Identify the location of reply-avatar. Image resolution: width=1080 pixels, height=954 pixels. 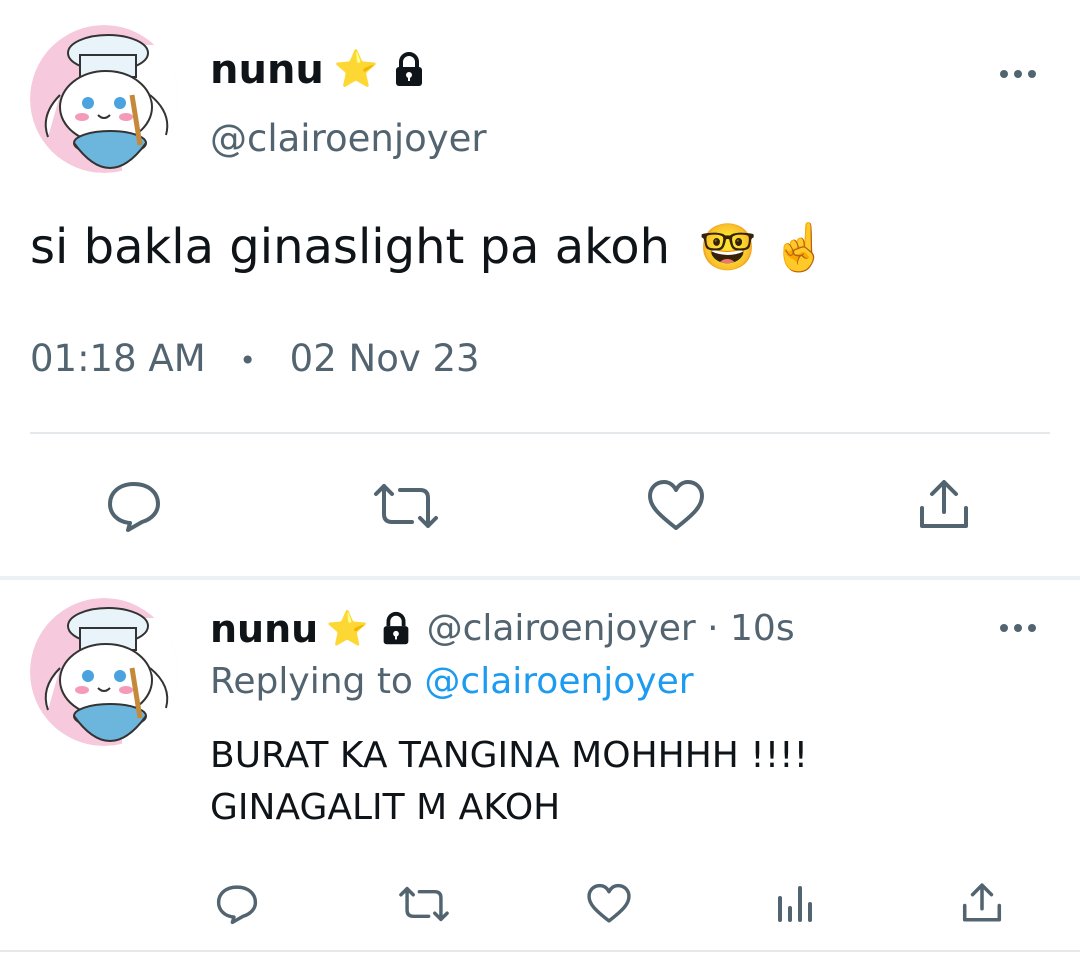
(104, 672).